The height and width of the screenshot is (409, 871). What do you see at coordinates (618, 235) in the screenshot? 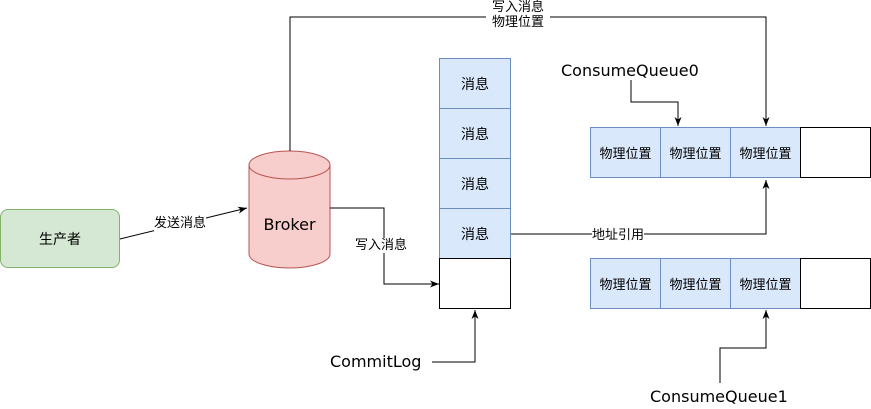
I see `edge-address-ref-label: 地址引用` at bounding box center [618, 235].